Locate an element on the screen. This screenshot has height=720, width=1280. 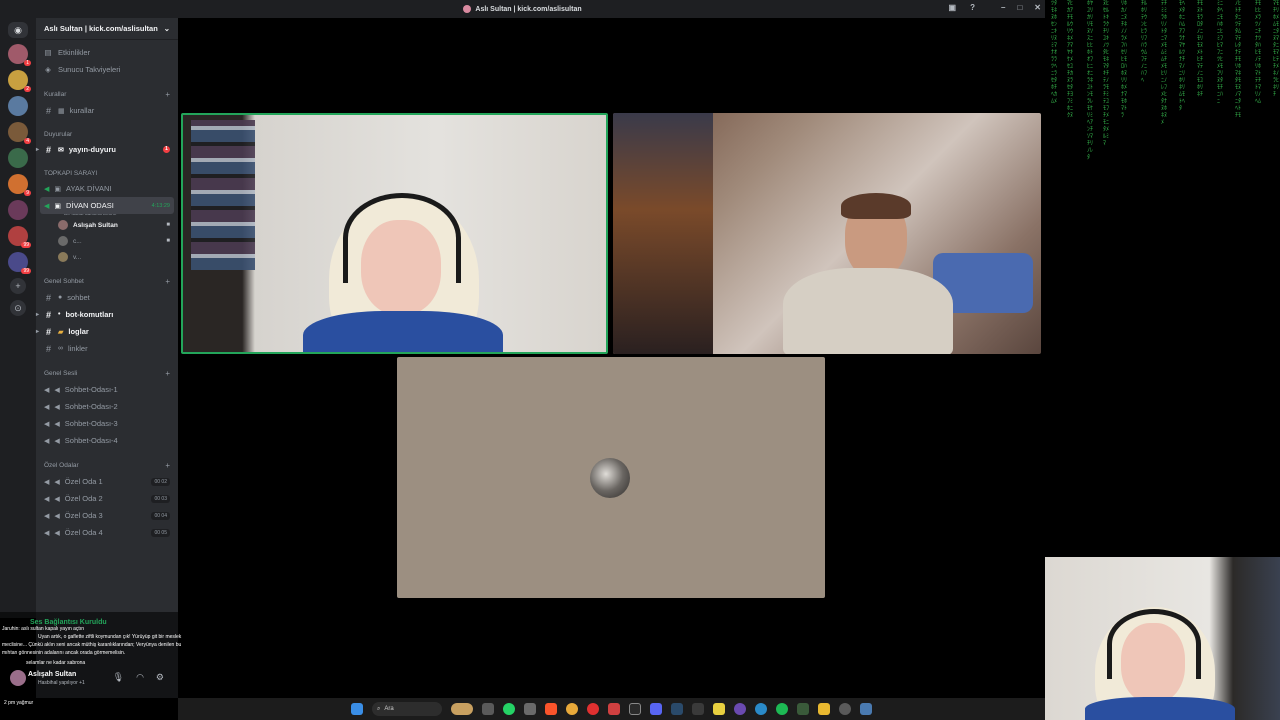
voice-member: c... ■ is located at coordinates (107, 241).